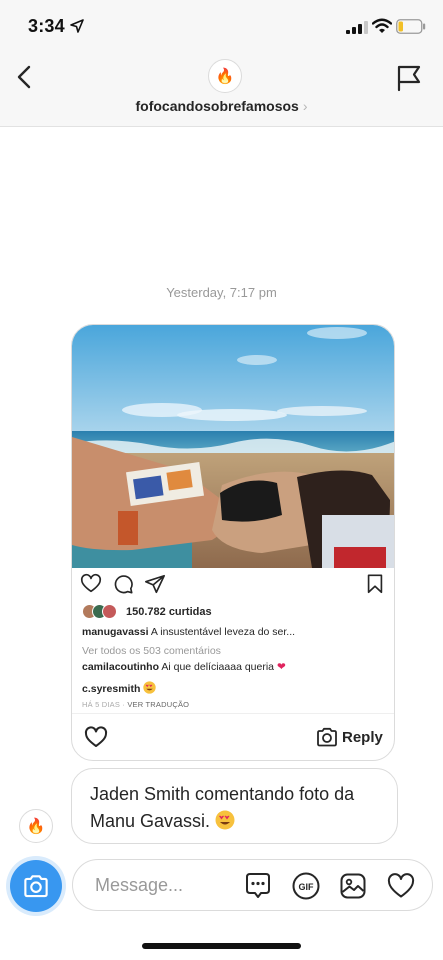 This screenshot has height=960, width=443. Describe the element at coordinates (123, 584) in the screenshot. I see `comment-button` at that location.